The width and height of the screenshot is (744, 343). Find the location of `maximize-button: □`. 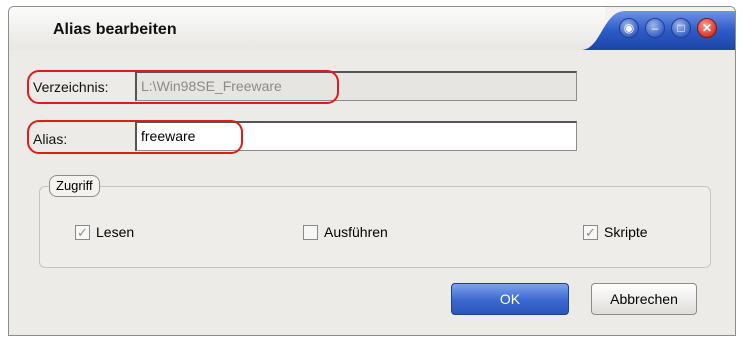

maximize-button: □ is located at coordinates (681, 28).